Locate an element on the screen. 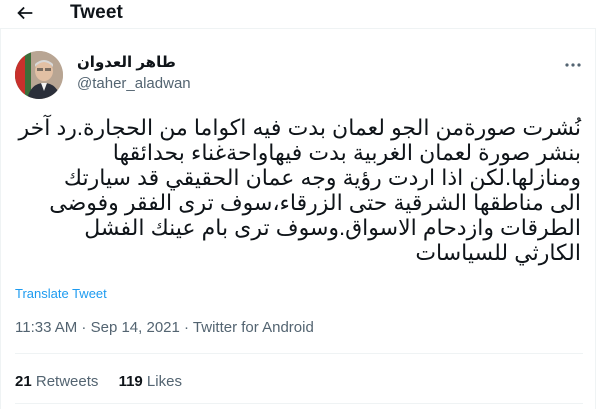  likes-stat: 119 Likes is located at coordinates (150, 381).